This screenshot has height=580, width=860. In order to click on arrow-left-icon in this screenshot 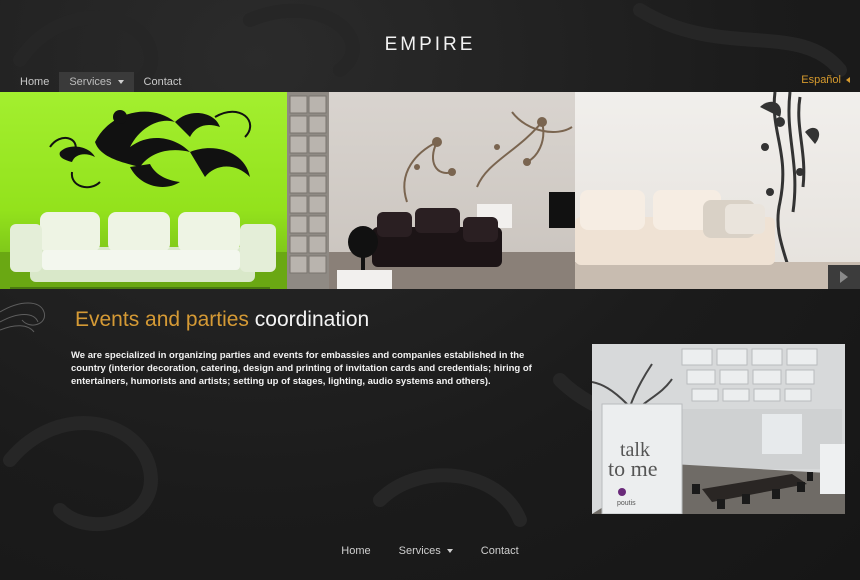, I will do `click(848, 80)`.